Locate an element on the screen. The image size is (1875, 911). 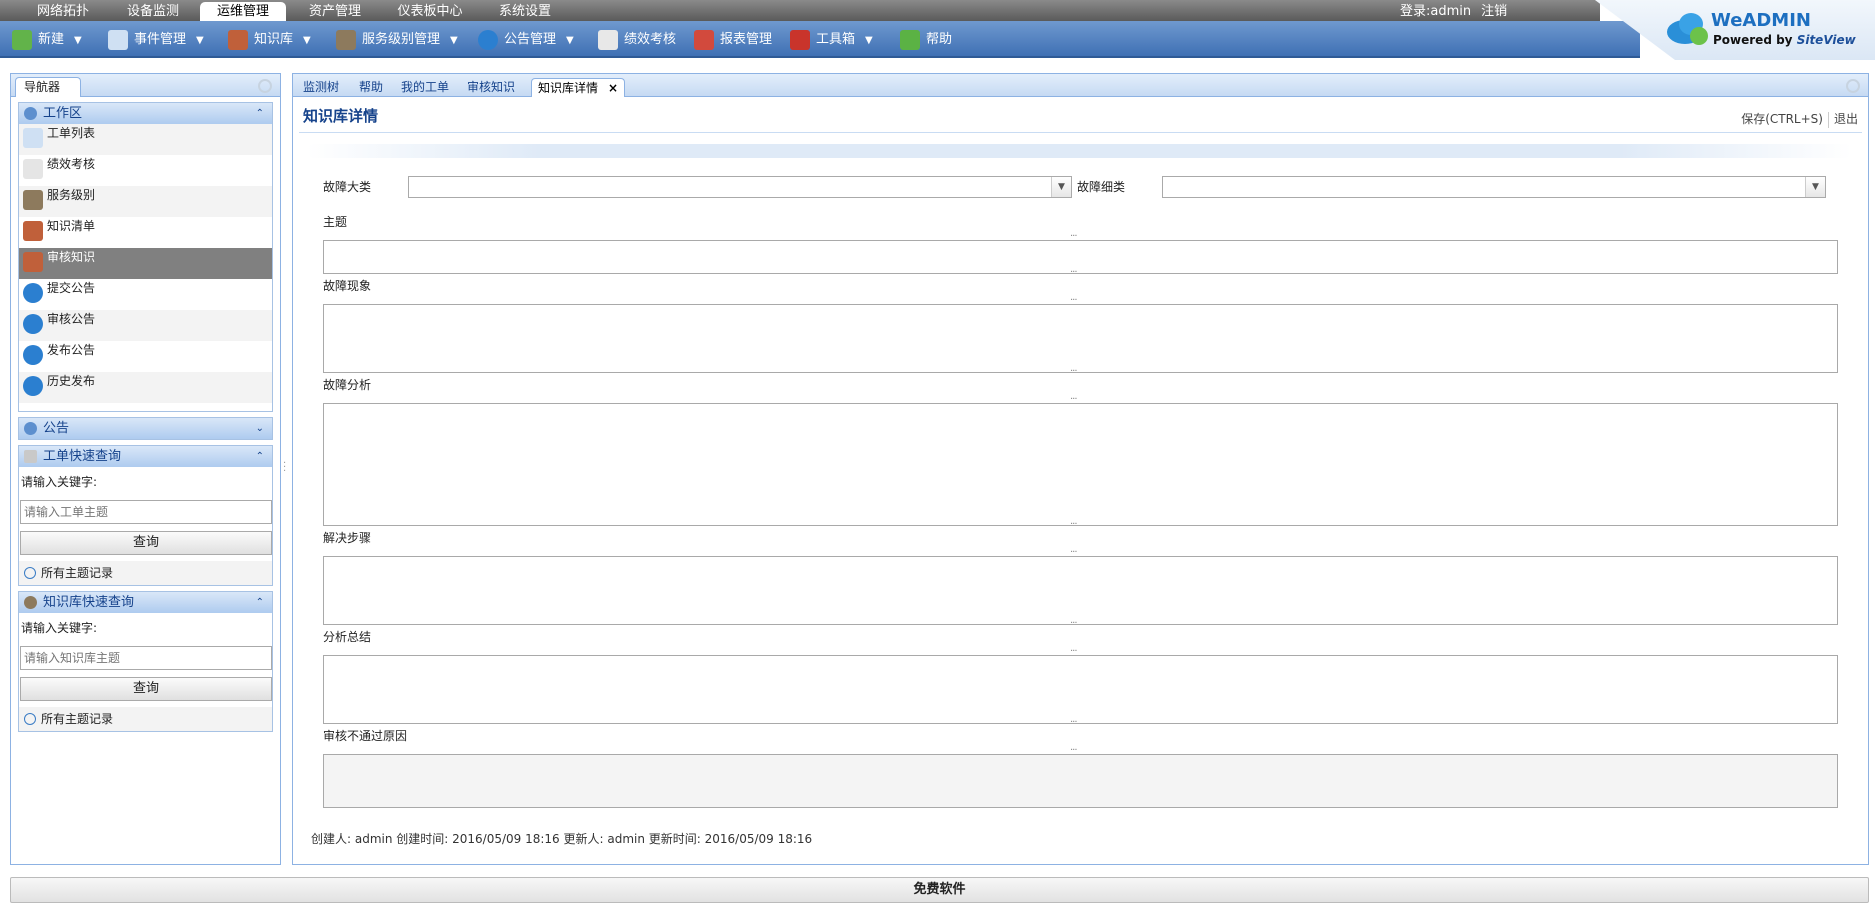
tab-monitor-tree: 监测树 is located at coordinates (321, 87).